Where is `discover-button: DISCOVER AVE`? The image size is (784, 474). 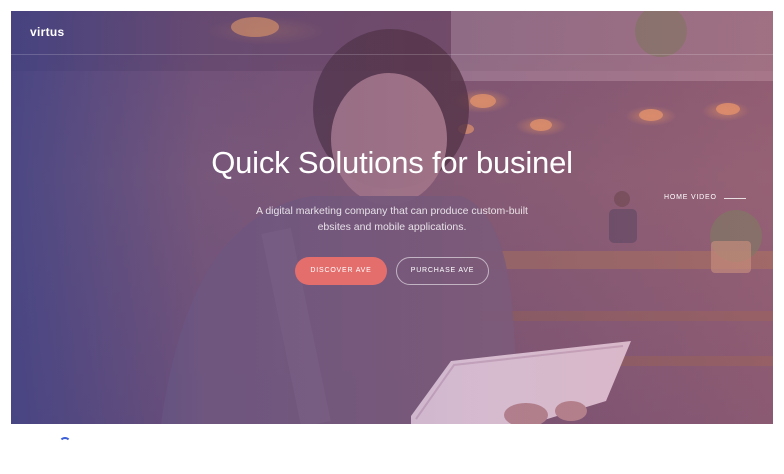
discover-button: DISCOVER AVE is located at coordinates (341, 271).